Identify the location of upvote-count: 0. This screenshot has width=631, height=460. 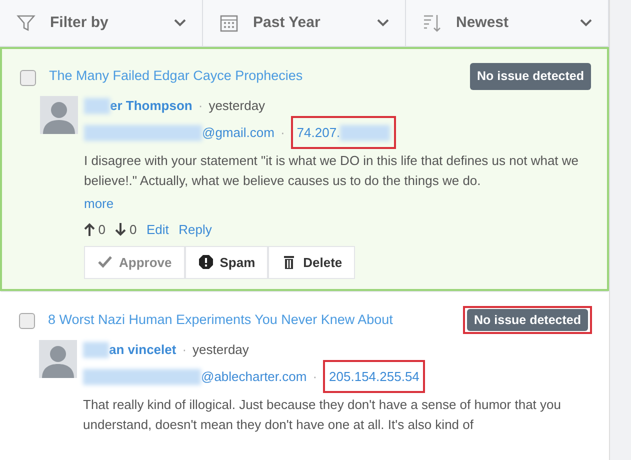
(95, 230).